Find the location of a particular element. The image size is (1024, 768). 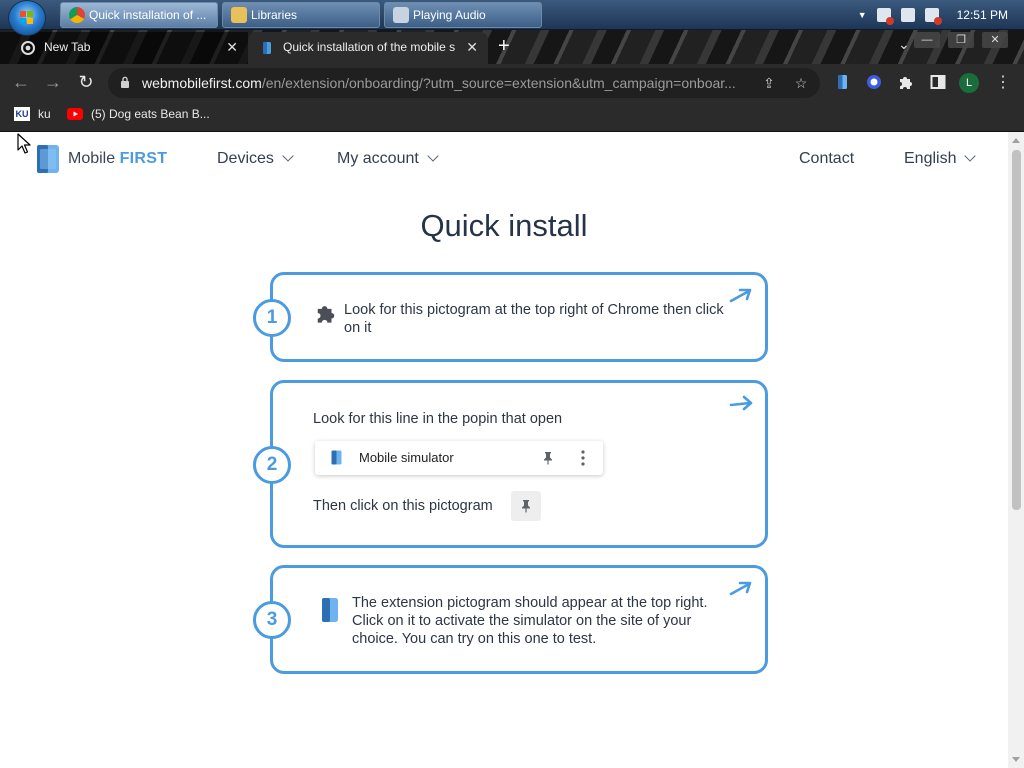

extensions-puzzle-icon is located at coordinates (906, 82).